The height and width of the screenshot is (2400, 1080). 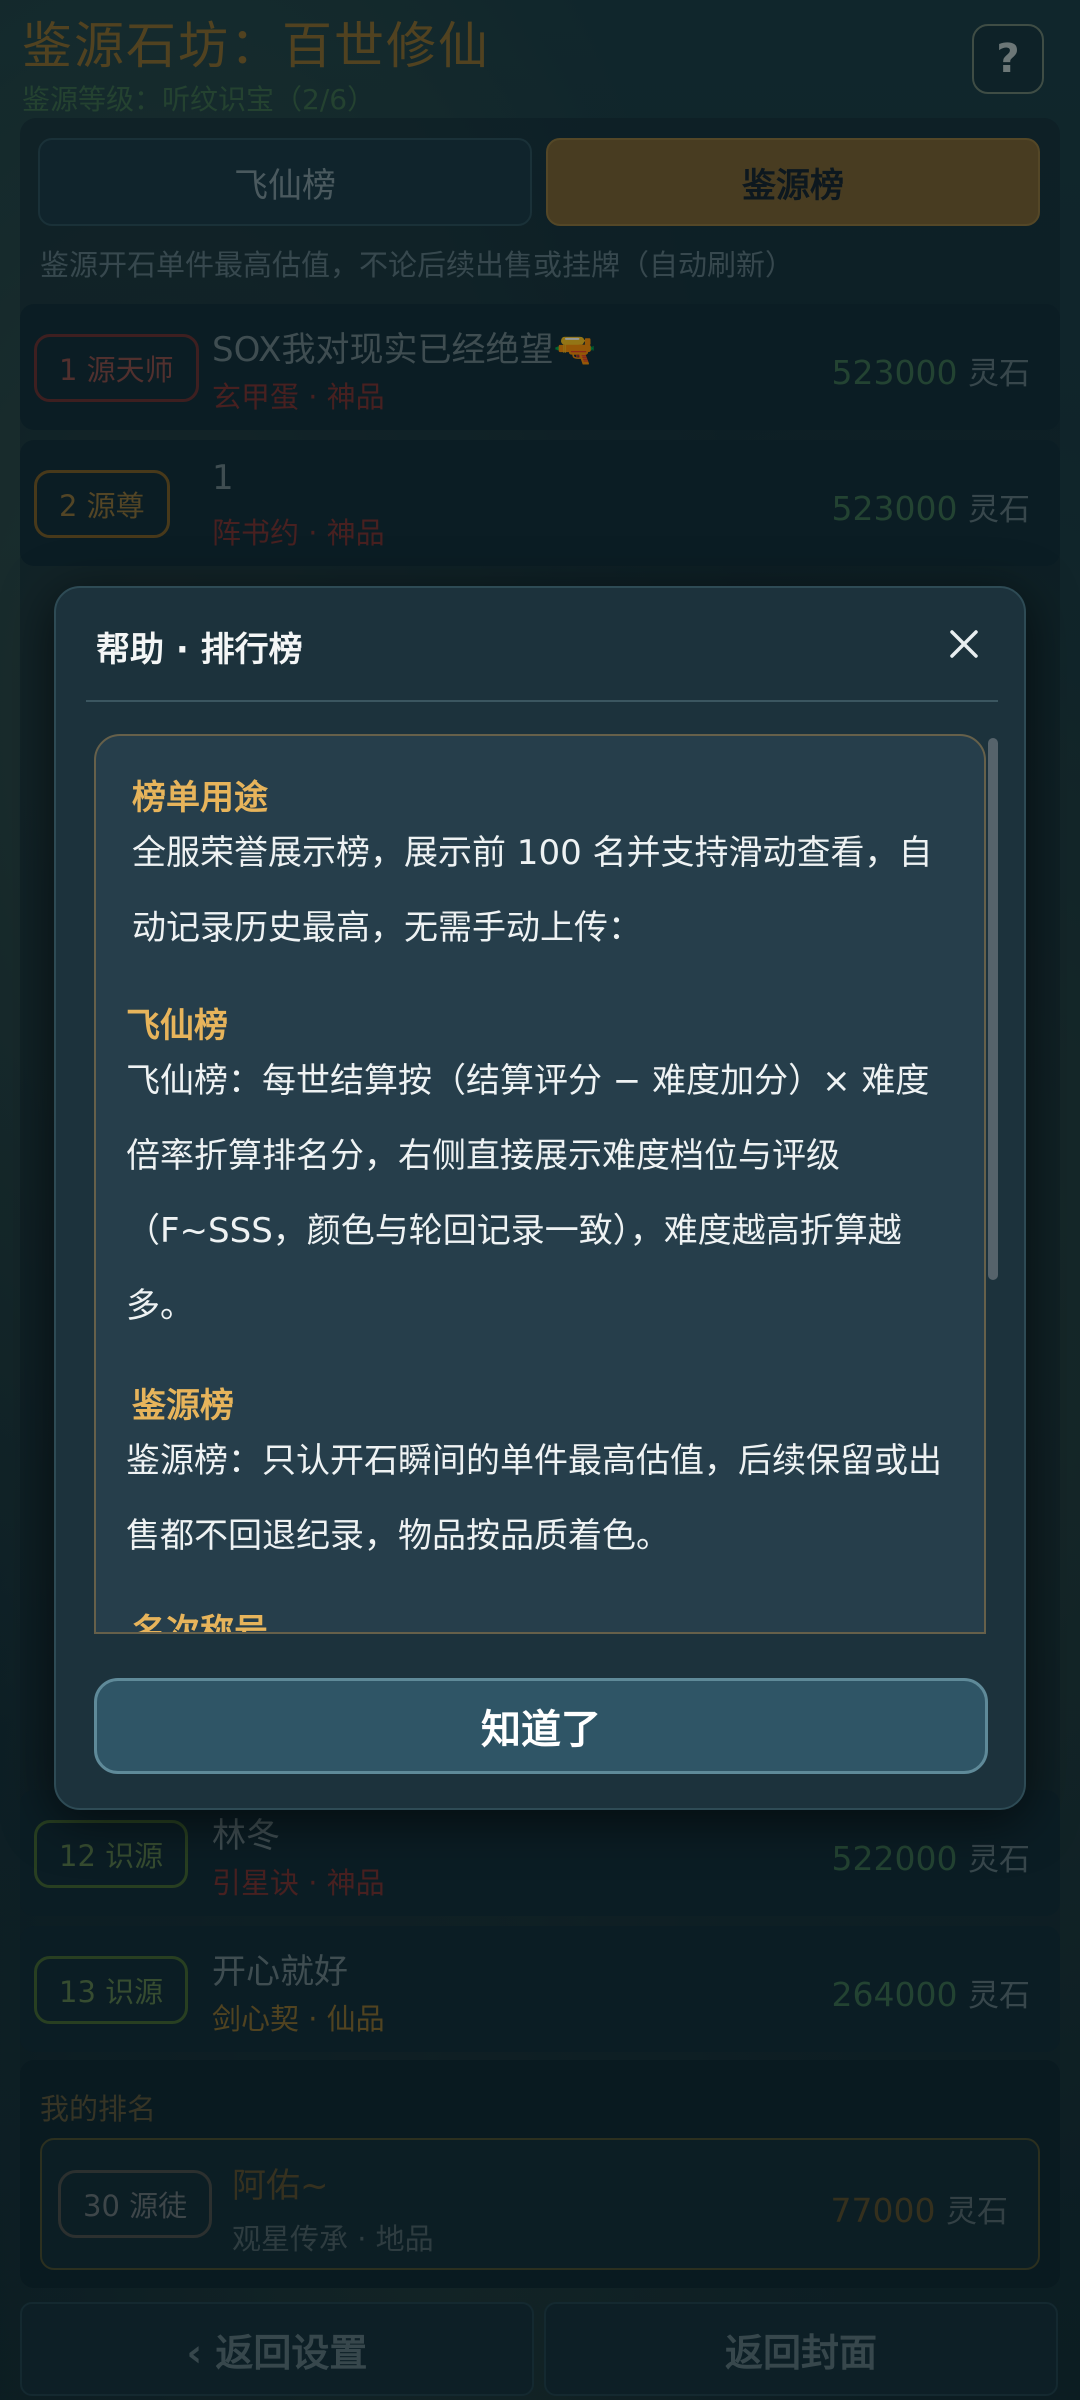 I want to click on section-title: 飞仙榜, so click(x=177, y=1026).